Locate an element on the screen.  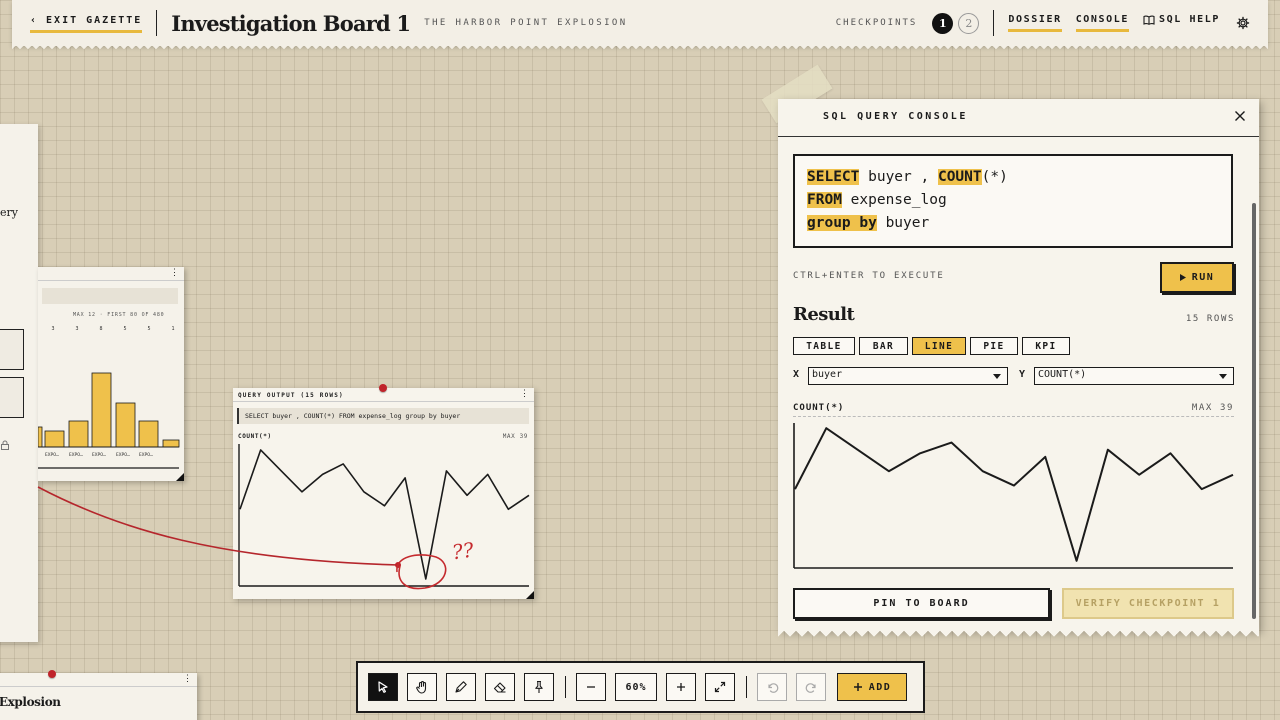
pen-tool-button is located at coordinates (461, 687).